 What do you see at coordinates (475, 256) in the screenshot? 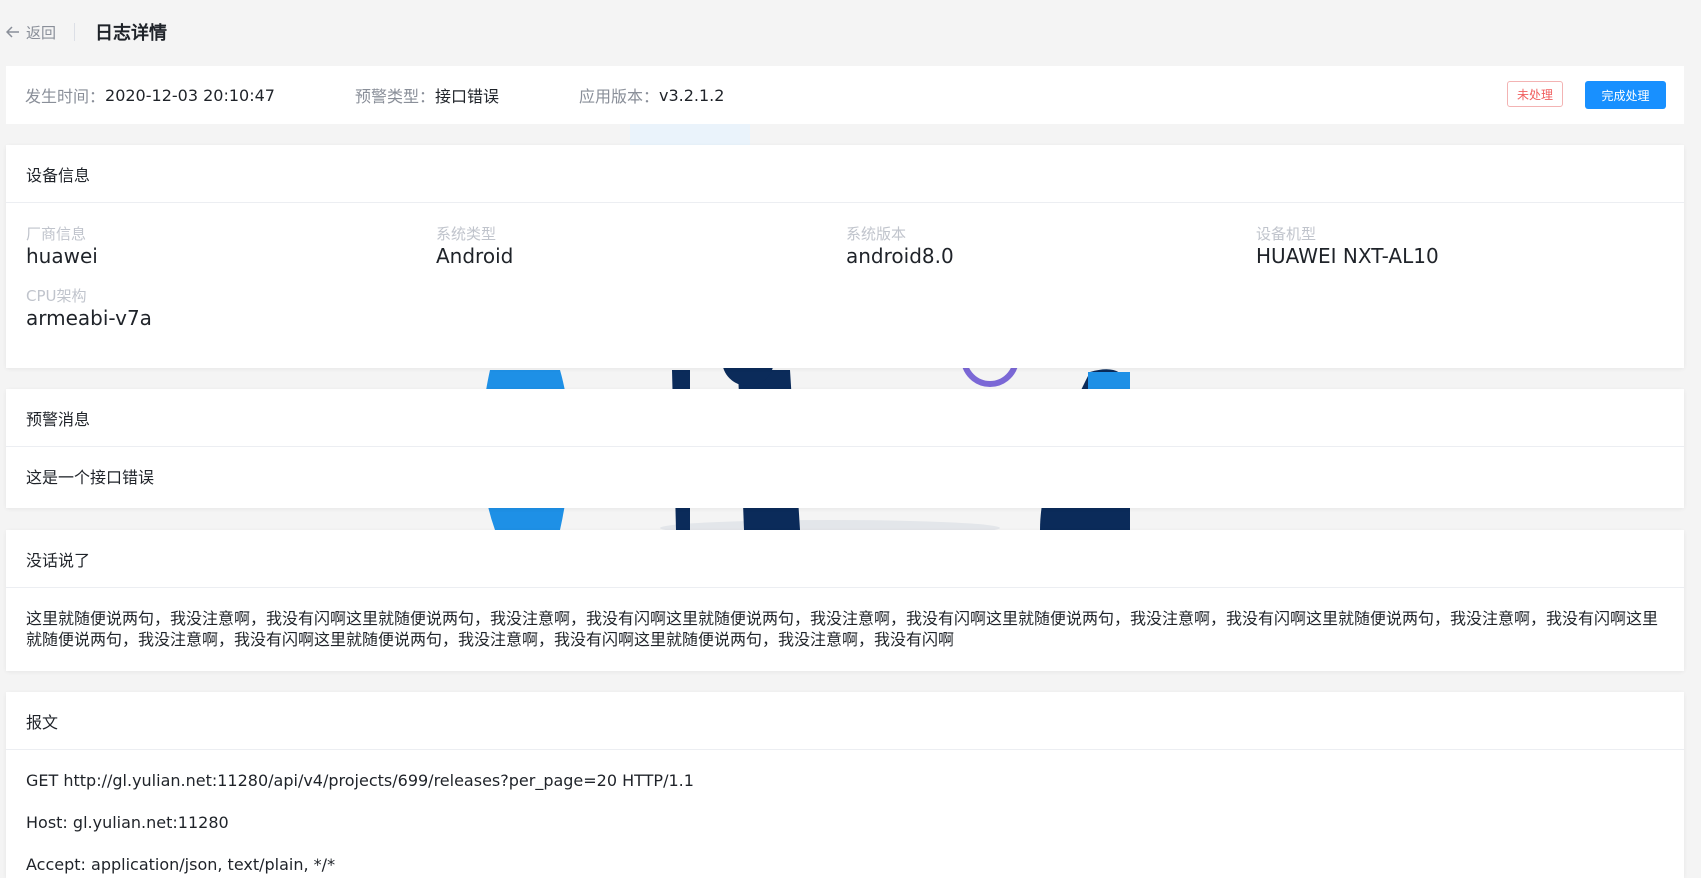
I see `field-value: Android` at bounding box center [475, 256].